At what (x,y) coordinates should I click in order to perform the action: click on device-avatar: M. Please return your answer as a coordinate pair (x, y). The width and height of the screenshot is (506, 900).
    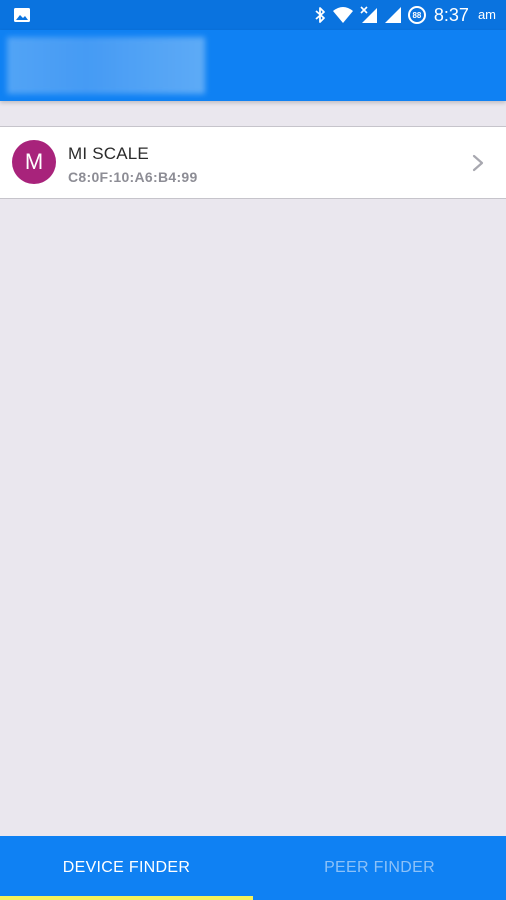
    Looking at the image, I should click on (34, 162).